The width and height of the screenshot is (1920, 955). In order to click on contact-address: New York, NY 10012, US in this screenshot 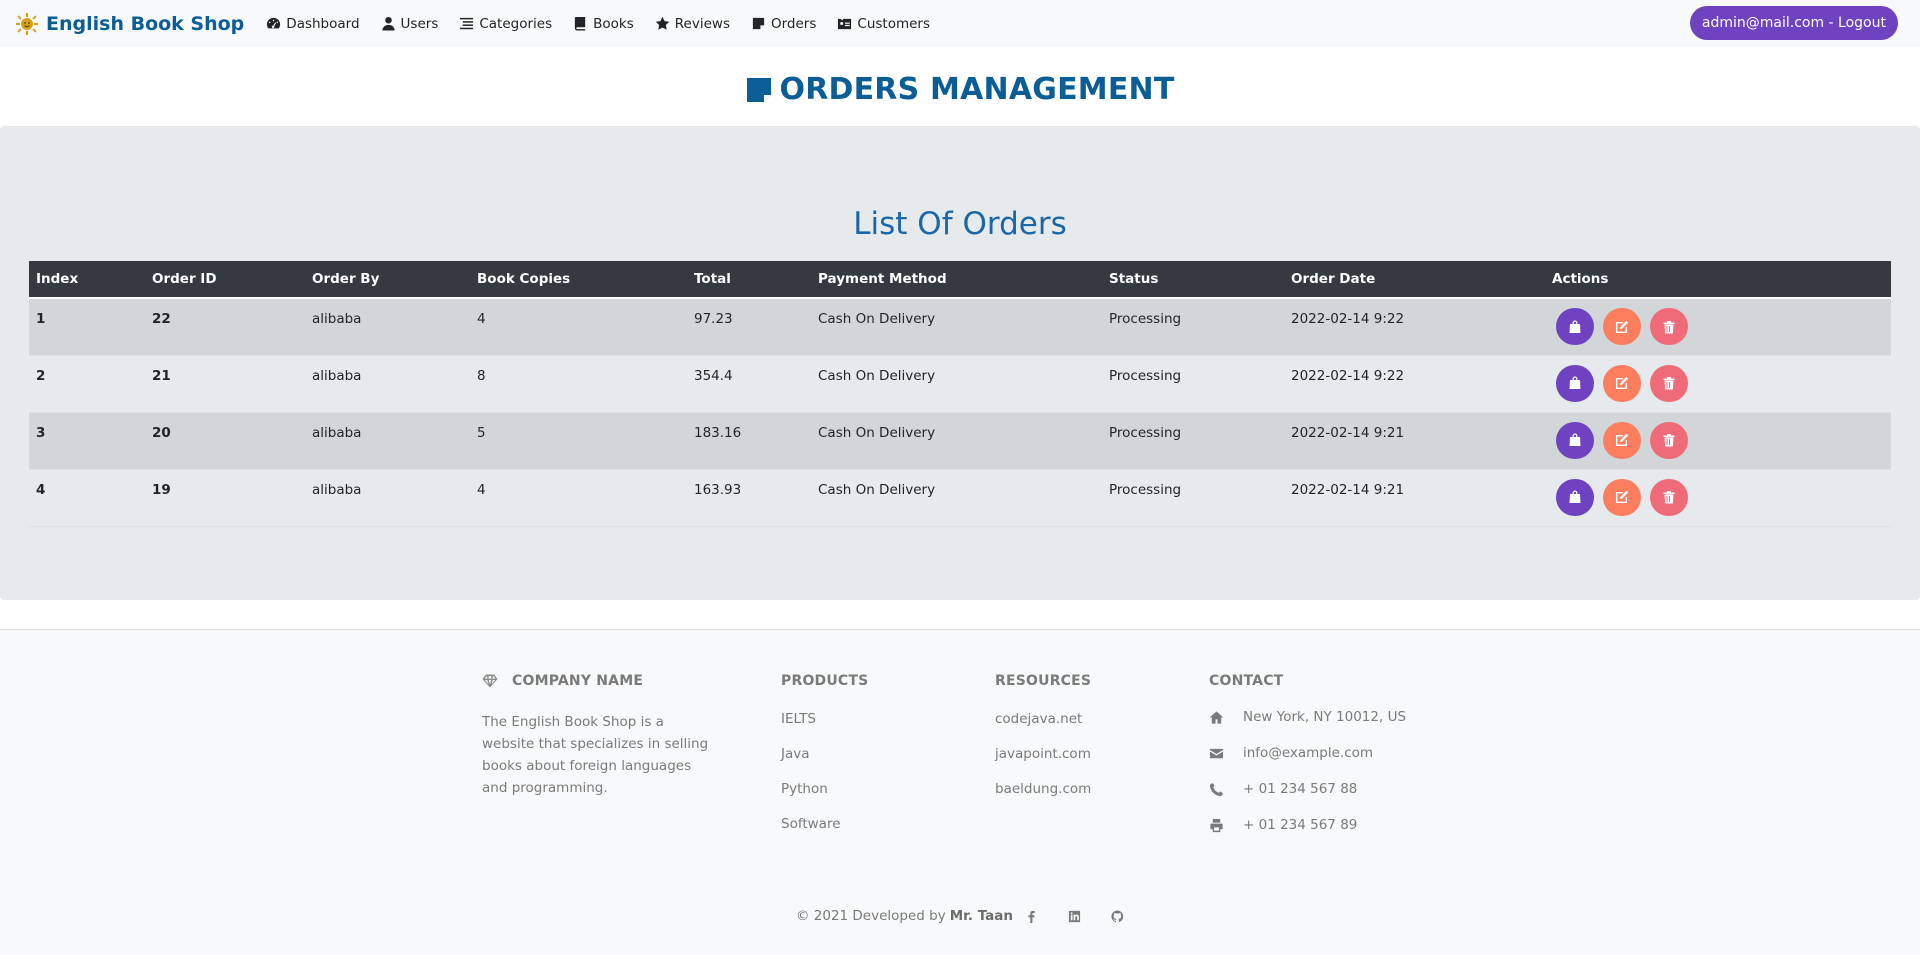, I will do `click(1307, 717)`.